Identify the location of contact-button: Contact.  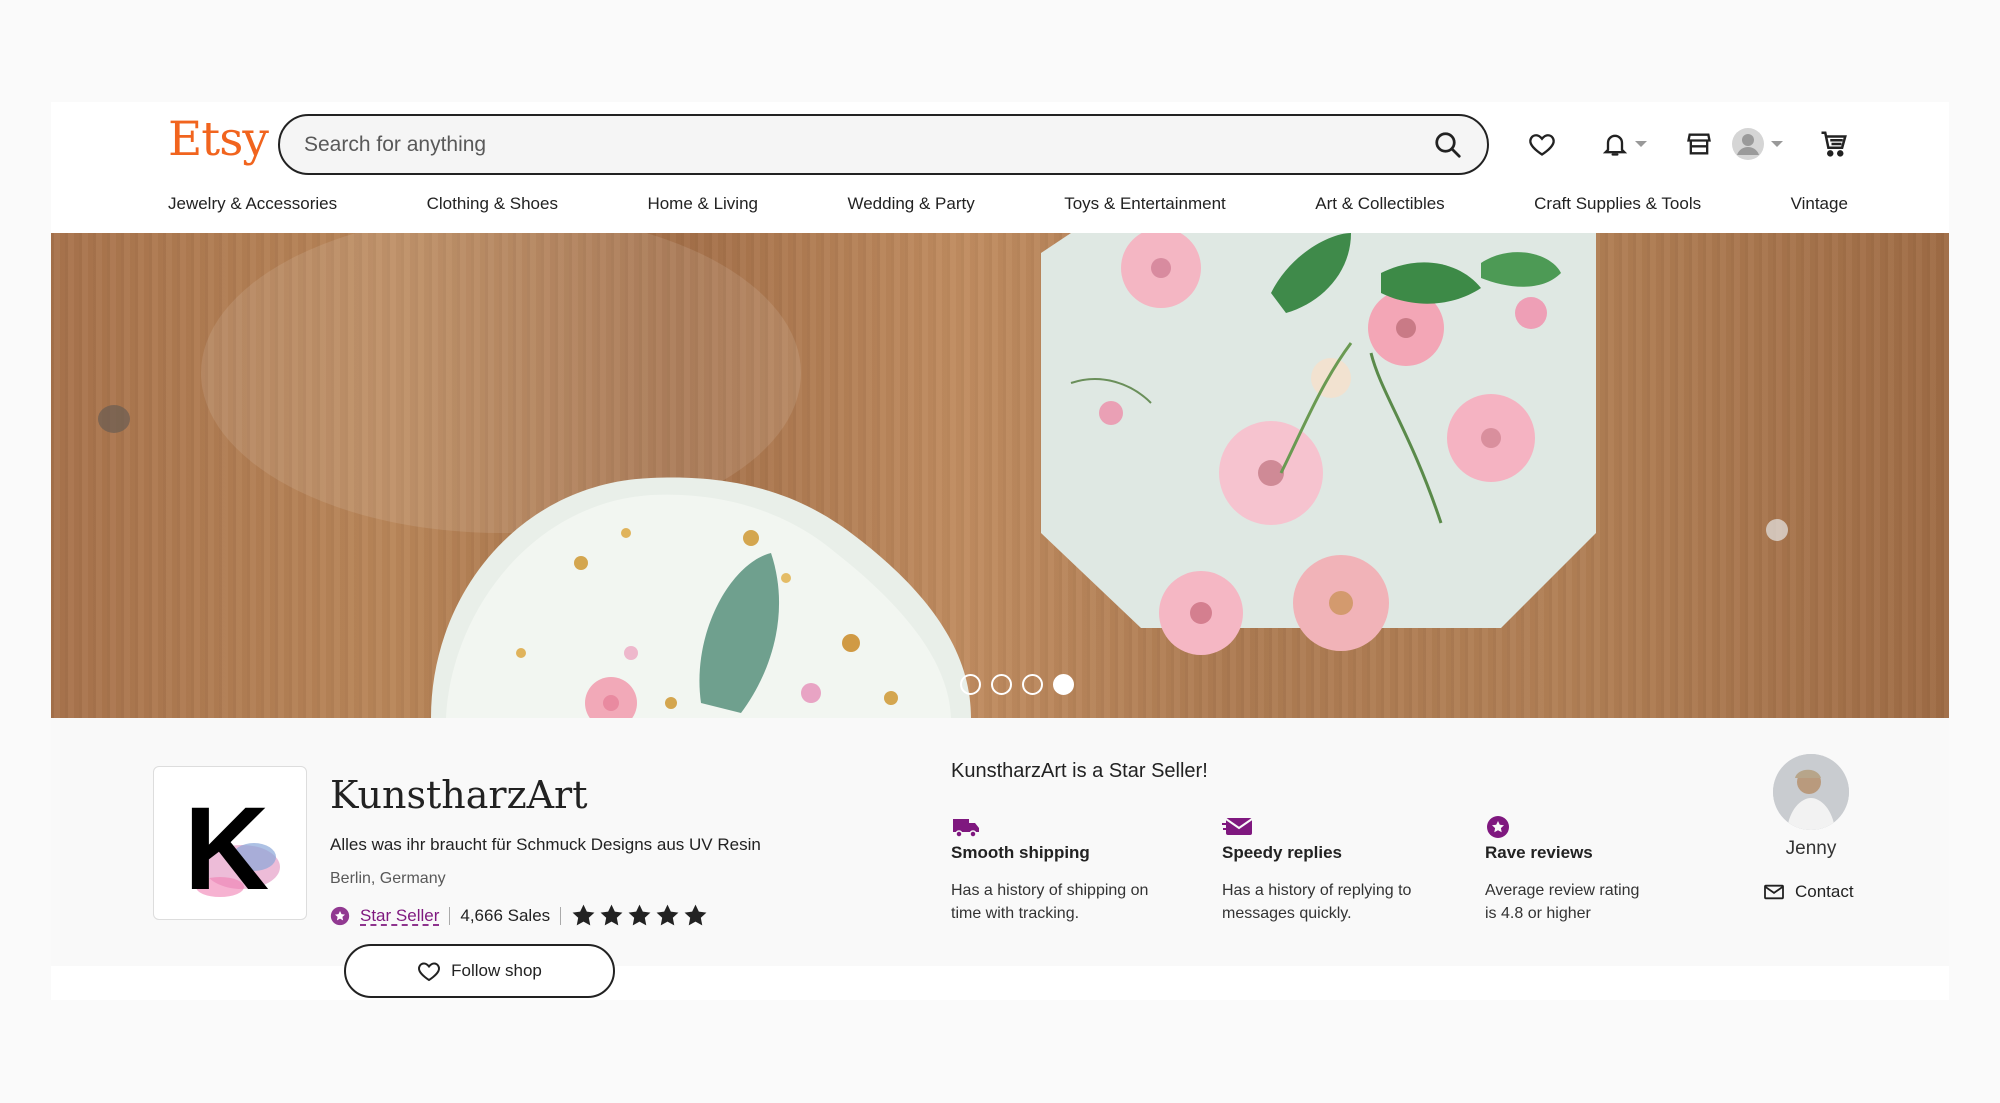
(1808, 892).